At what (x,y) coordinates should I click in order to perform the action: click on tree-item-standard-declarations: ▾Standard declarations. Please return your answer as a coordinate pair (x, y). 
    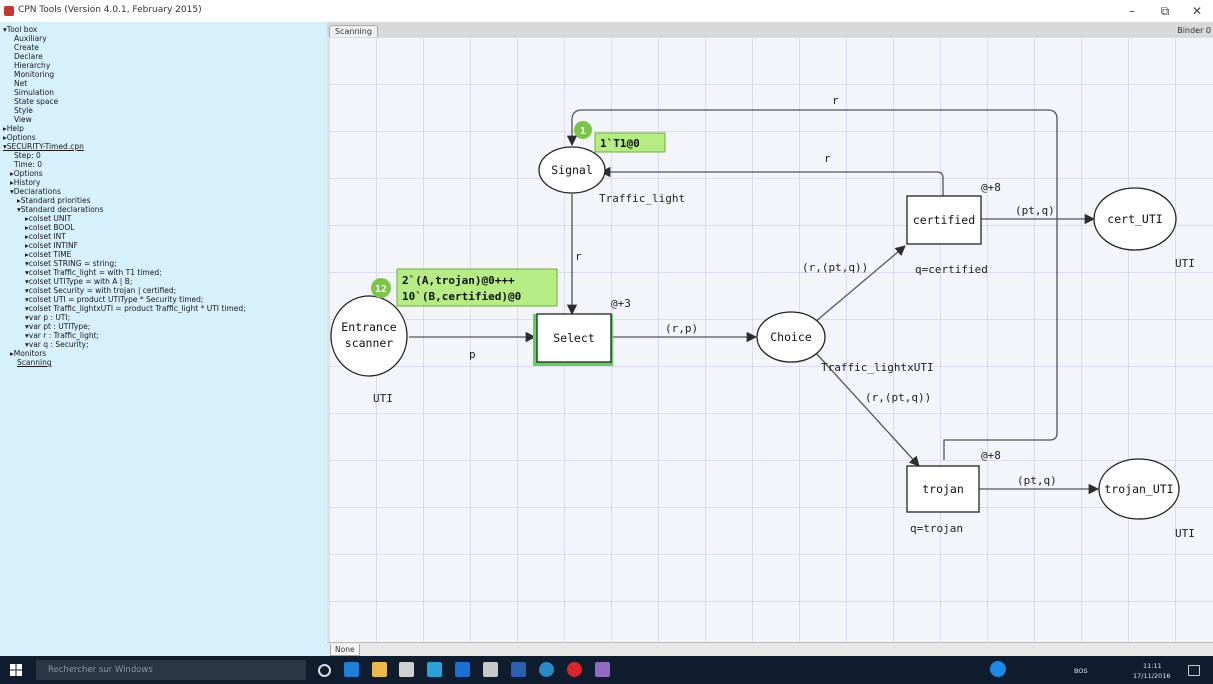
    Looking at the image, I should click on (60, 209).